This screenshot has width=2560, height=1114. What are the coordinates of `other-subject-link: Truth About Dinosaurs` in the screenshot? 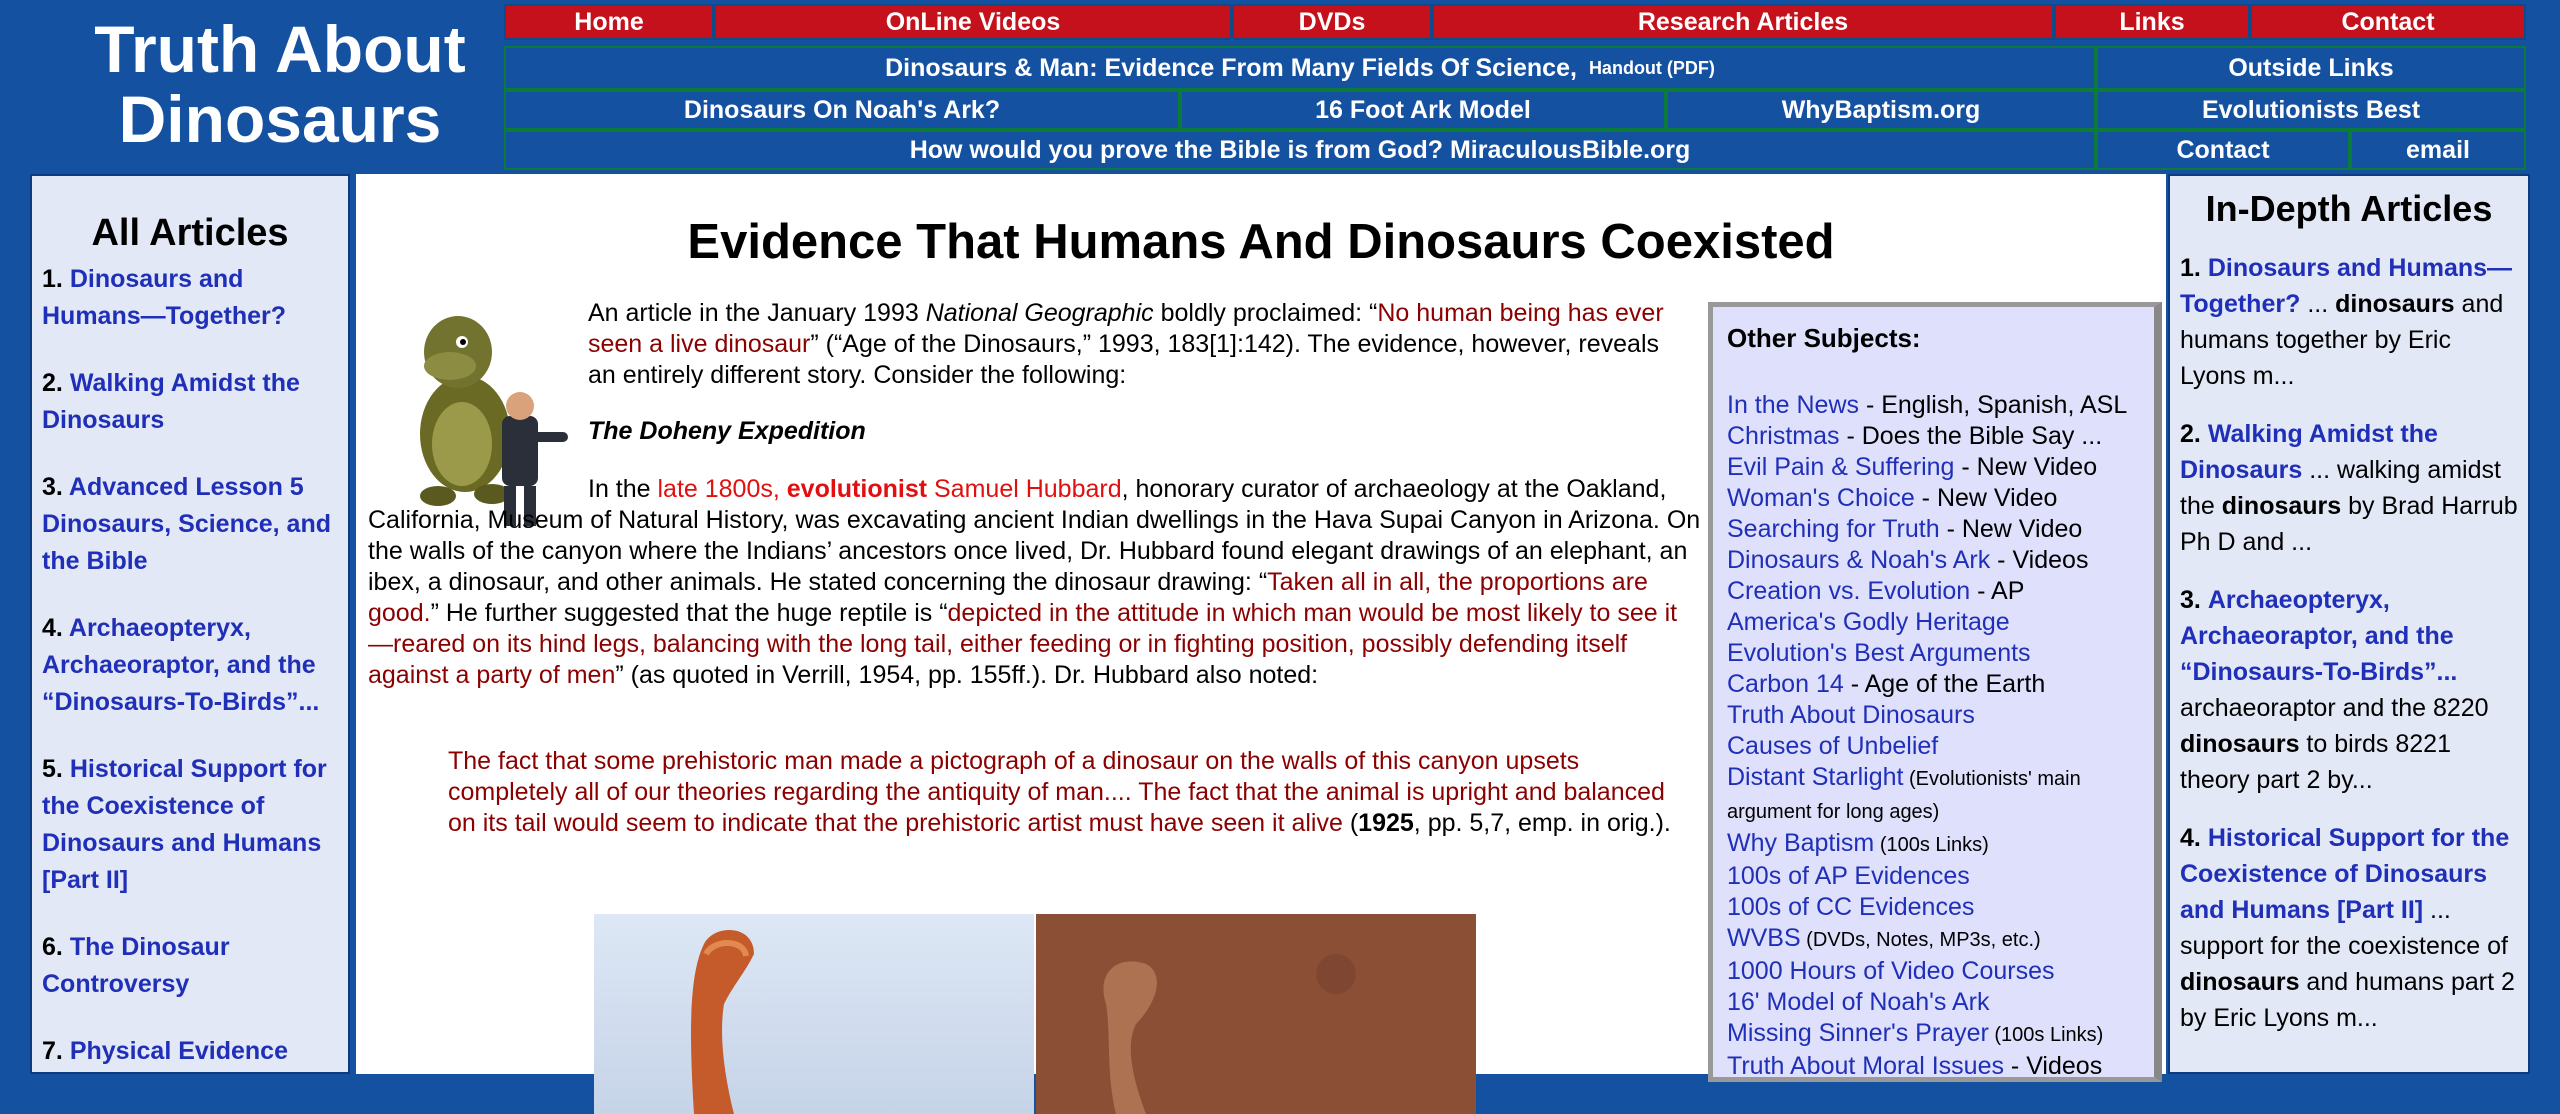 It's located at (1851, 715).